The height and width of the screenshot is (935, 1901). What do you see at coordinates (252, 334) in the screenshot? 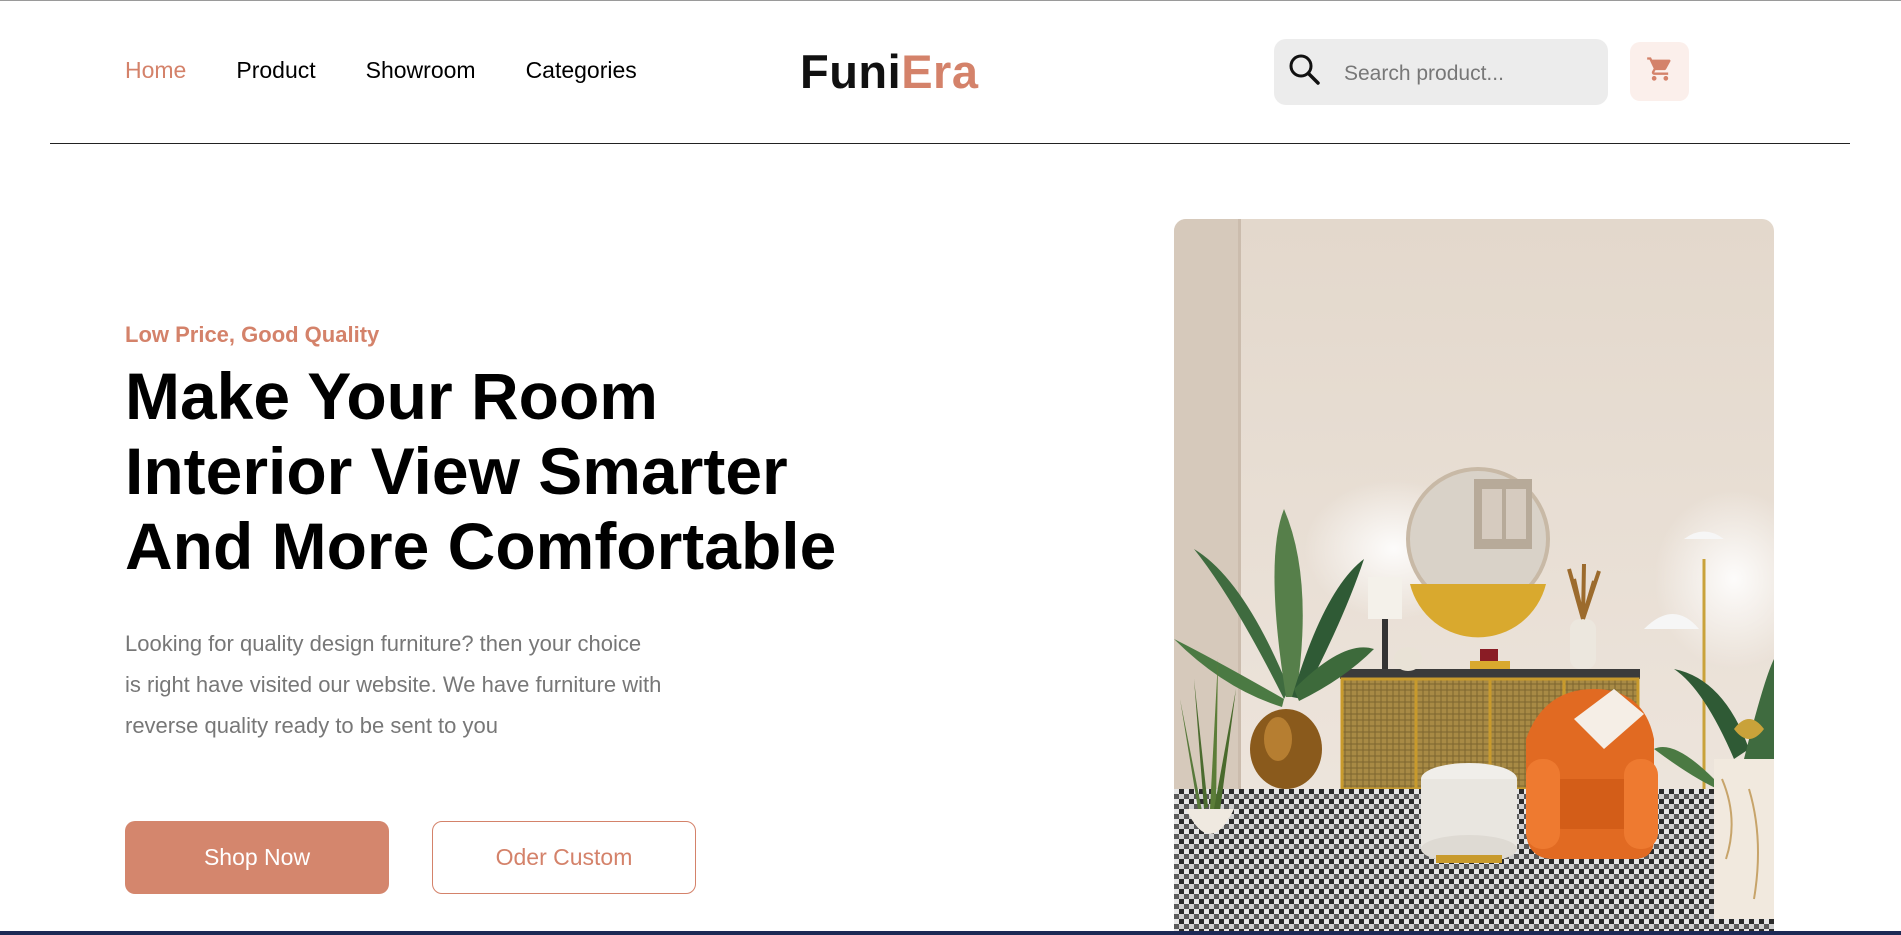
I see `hero-tagline: Low Price, Good Quality` at bounding box center [252, 334].